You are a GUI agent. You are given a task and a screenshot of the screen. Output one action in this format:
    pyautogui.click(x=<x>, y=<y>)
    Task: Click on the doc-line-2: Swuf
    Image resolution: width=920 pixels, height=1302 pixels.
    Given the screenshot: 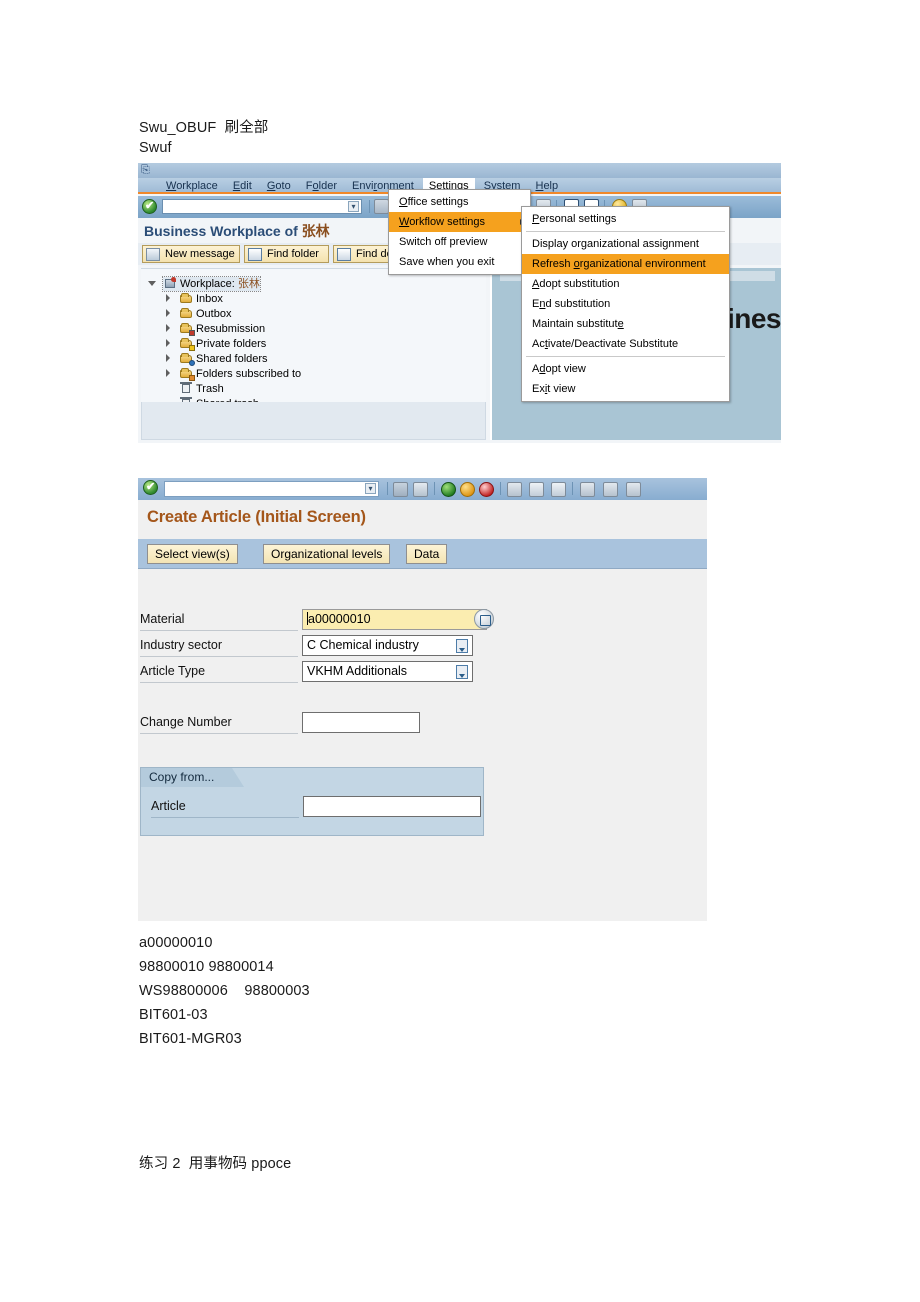 What is the action you would take?
    pyautogui.click(x=155, y=148)
    